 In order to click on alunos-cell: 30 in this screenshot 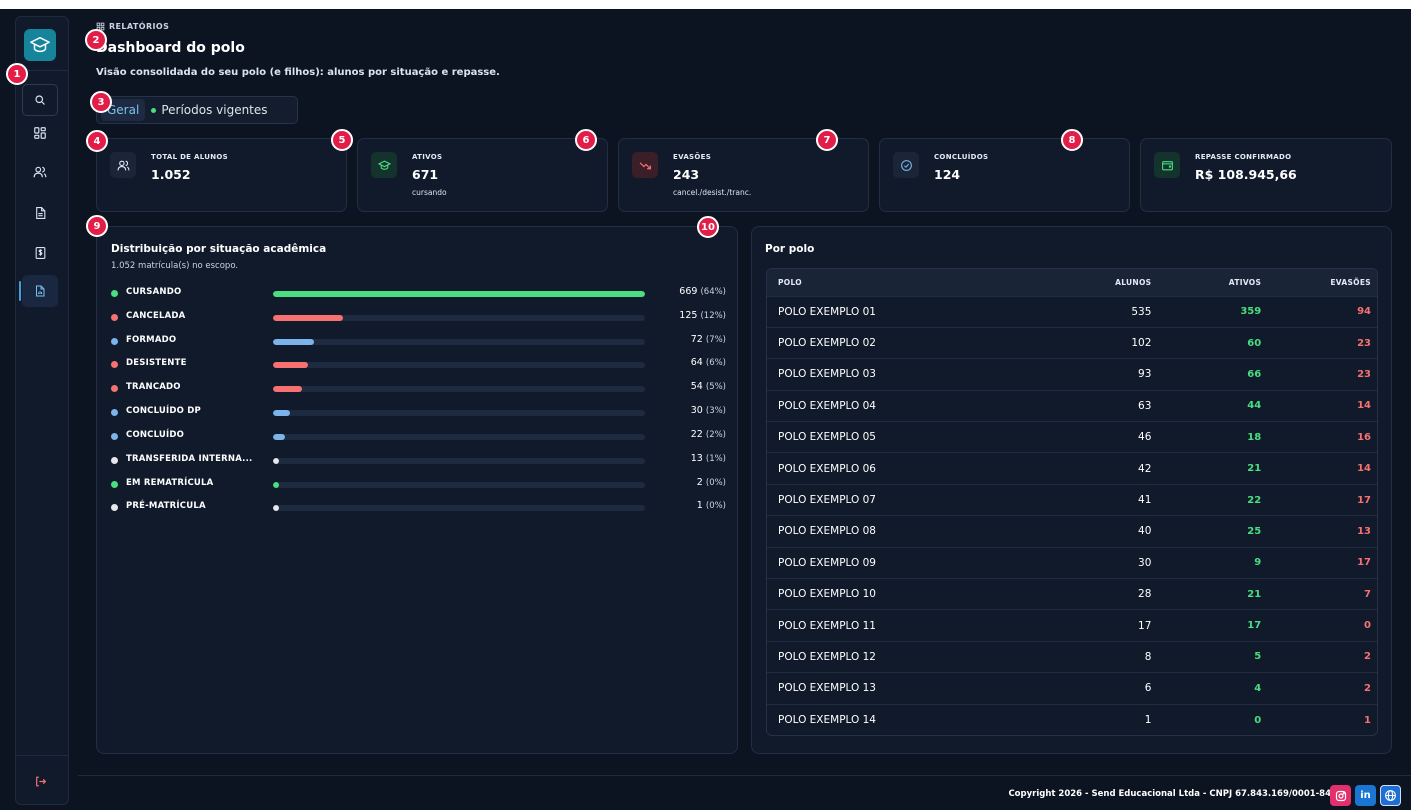, I will do `click(1102, 562)`.